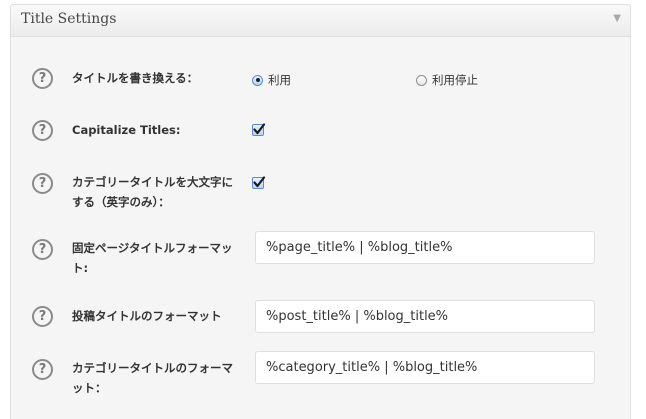 This screenshot has height=419, width=646. What do you see at coordinates (152, 192) in the screenshot?
I see `setting-label: カテゴリータイトルを大文字にする（英字のみ）：` at bounding box center [152, 192].